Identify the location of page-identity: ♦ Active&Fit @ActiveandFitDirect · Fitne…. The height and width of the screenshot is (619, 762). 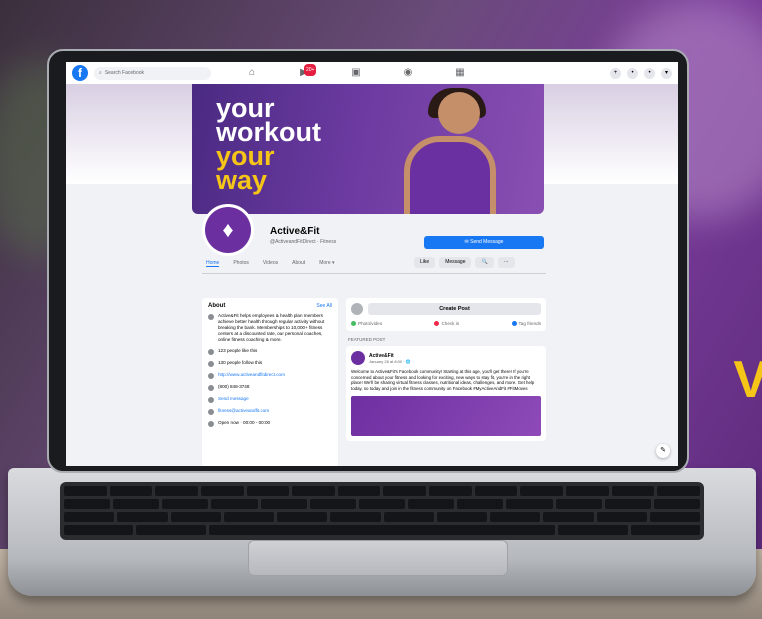
(372, 247).